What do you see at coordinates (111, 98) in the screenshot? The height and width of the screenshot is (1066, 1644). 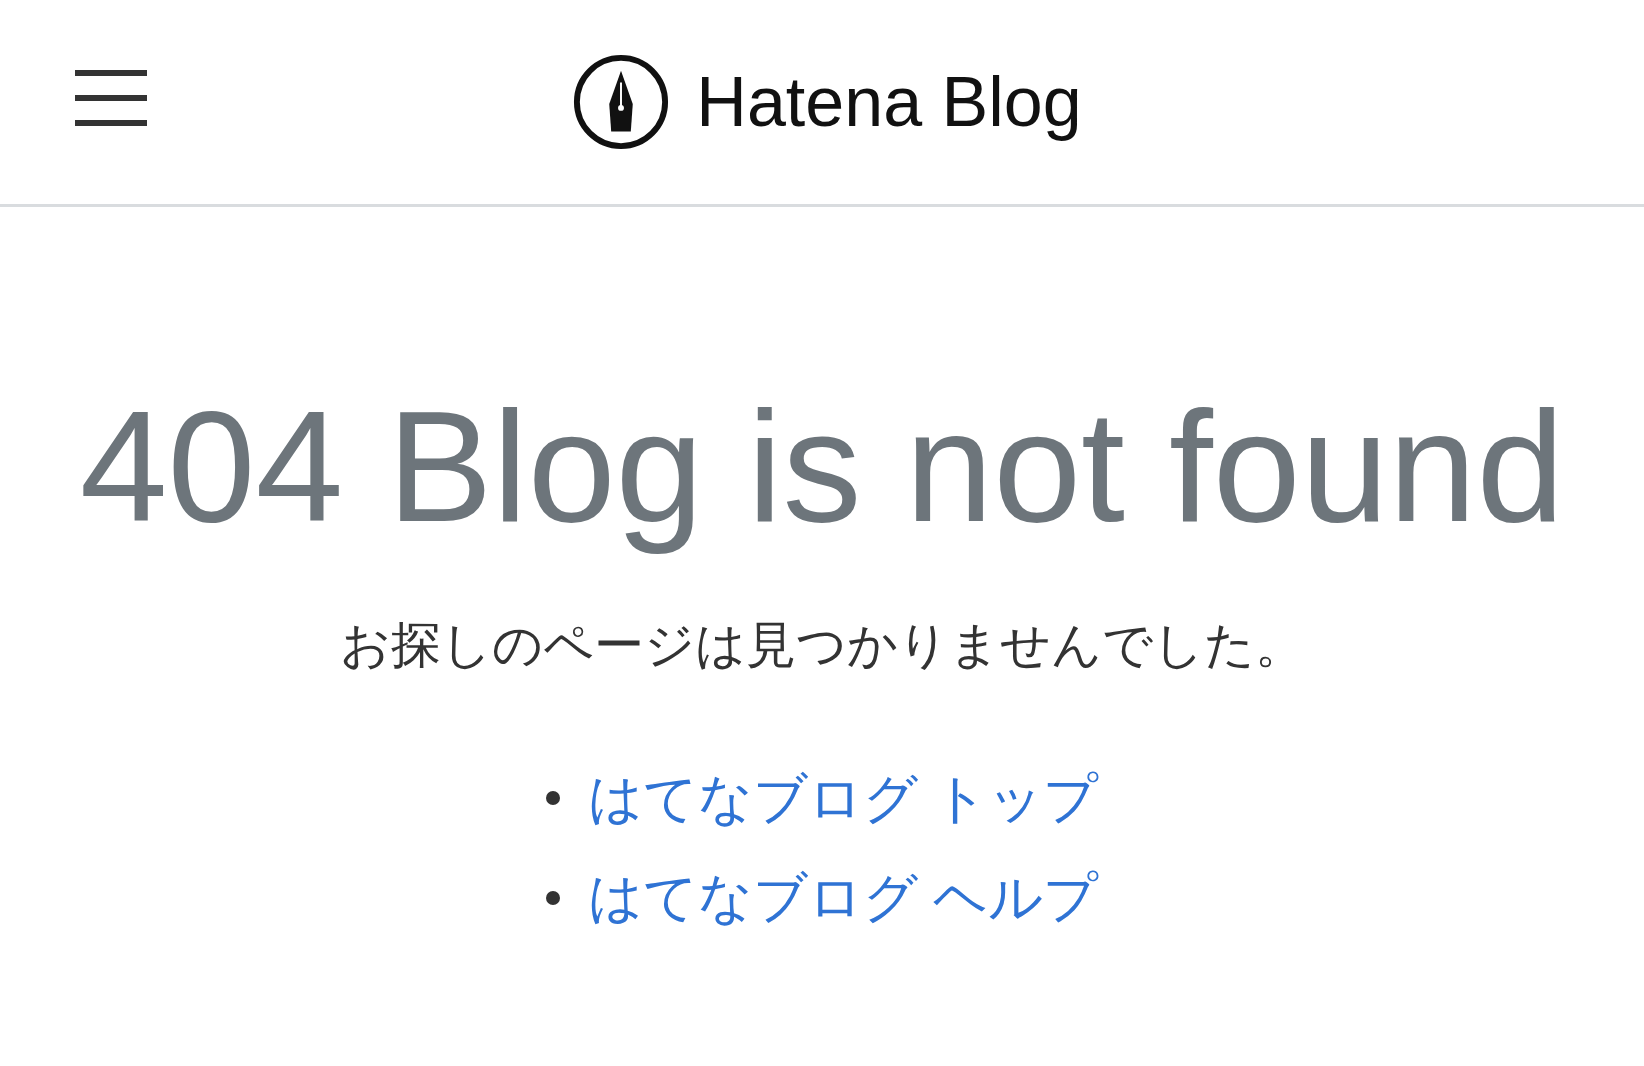 I see `menu-icon` at bounding box center [111, 98].